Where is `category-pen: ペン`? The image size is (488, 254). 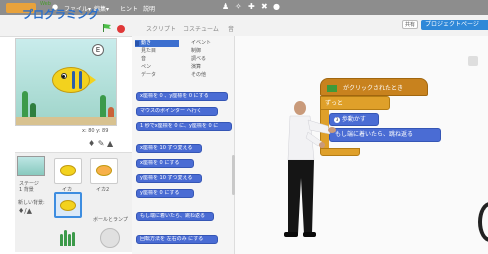
category-pen: ペン is located at coordinates (157, 67).